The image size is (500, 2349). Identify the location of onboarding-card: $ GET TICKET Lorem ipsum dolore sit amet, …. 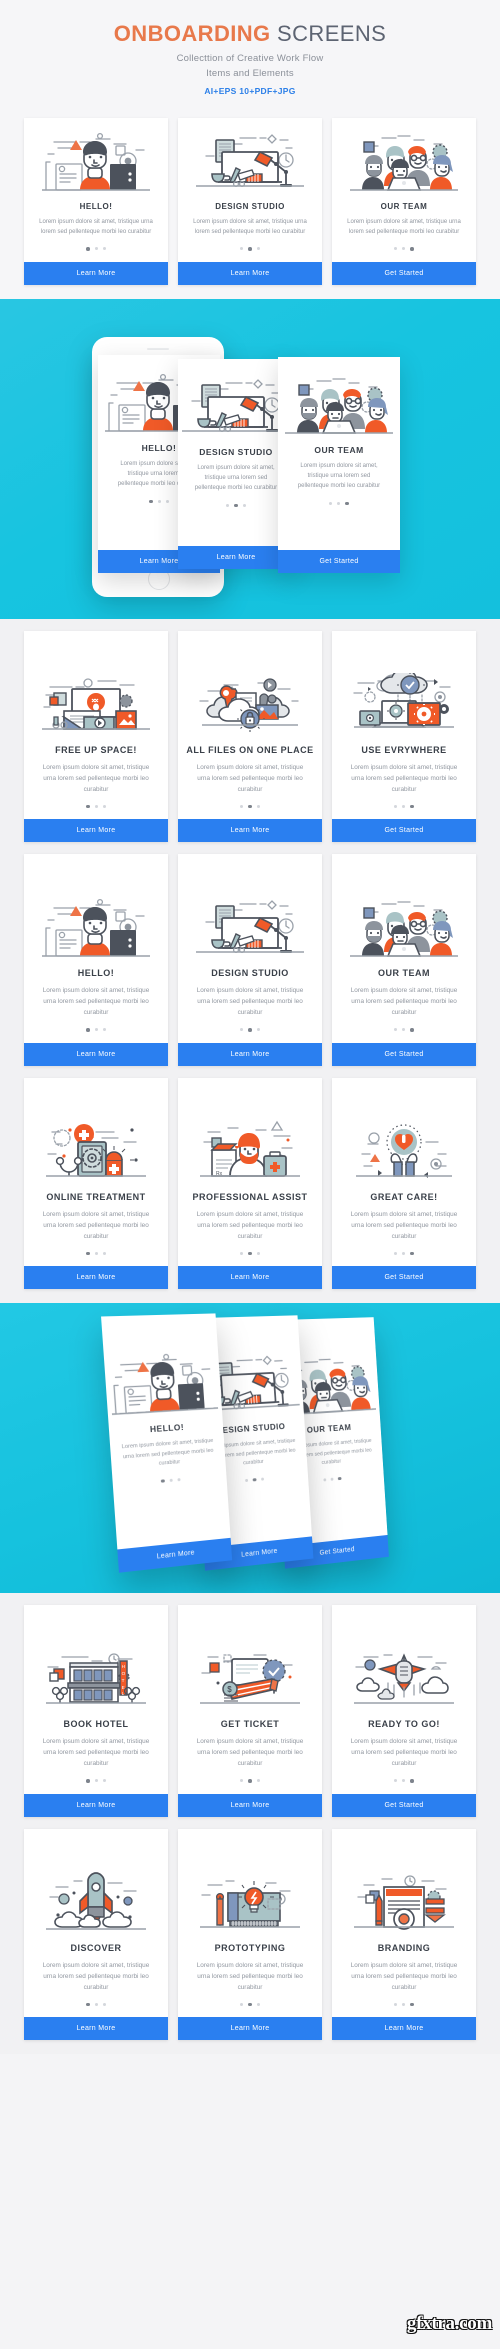
(250, 1711).